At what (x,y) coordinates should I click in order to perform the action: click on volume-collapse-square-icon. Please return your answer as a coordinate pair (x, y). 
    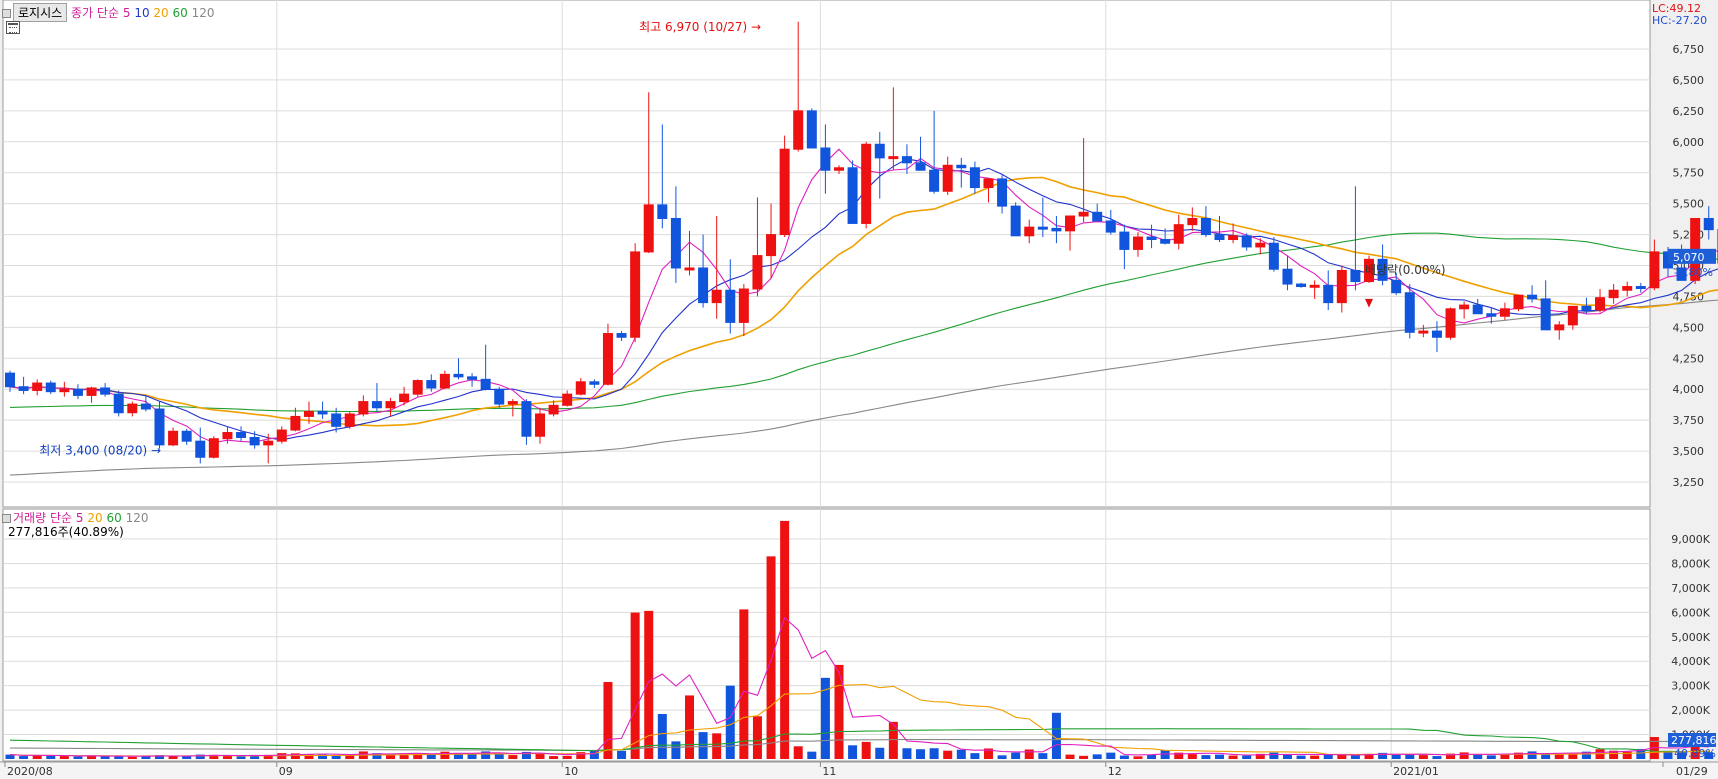
    Looking at the image, I should click on (6, 518).